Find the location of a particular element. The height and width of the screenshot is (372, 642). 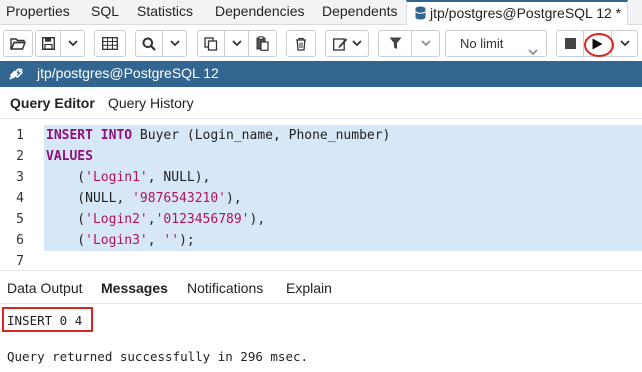

edit-data-button is located at coordinates (110, 43).